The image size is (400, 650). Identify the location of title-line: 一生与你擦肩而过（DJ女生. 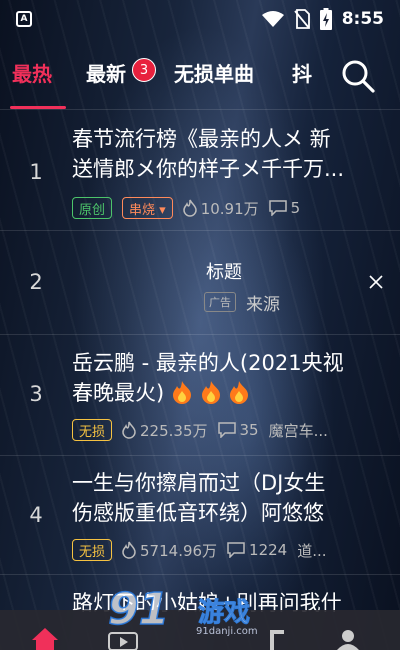
(199, 483).